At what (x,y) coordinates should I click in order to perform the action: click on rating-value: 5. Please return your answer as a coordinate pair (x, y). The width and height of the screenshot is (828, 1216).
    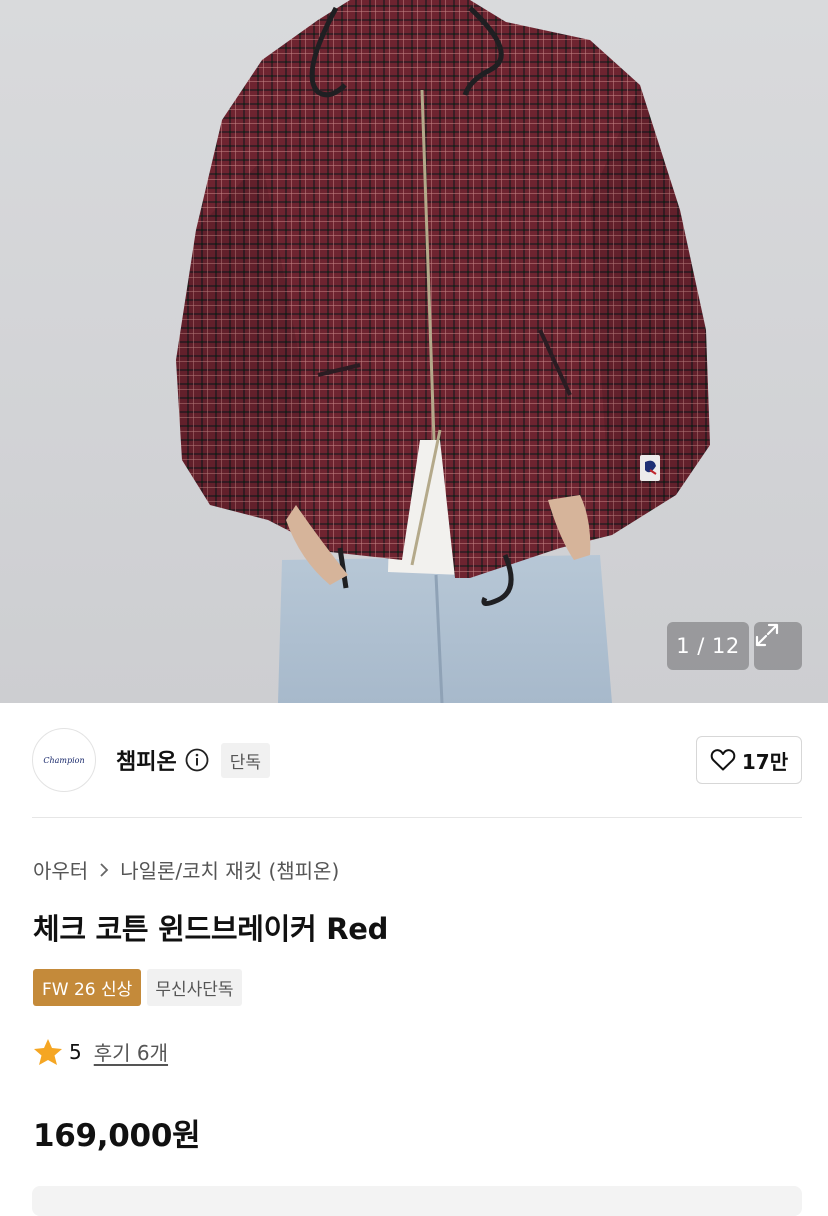
    Looking at the image, I should click on (75, 1051).